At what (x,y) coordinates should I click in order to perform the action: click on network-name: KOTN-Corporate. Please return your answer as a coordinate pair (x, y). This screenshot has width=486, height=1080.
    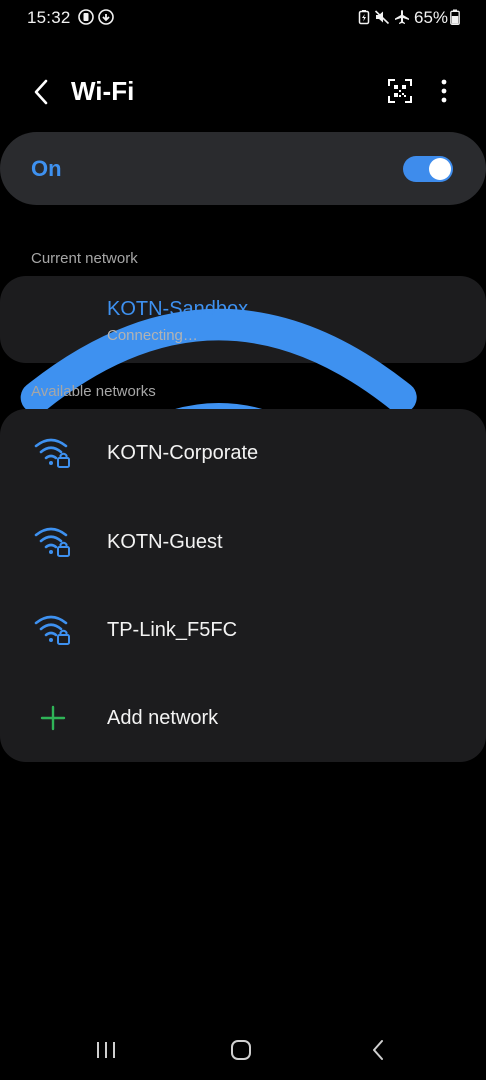
    Looking at the image, I should click on (183, 453).